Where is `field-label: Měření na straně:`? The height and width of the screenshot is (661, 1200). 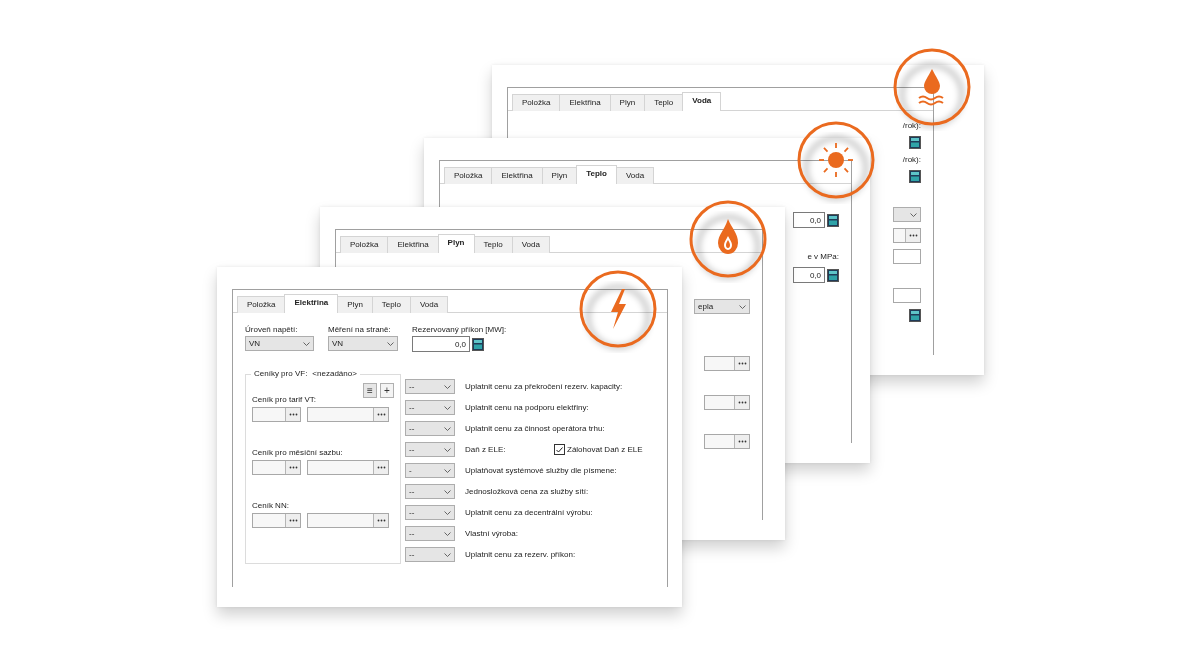
field-label: Měření na straně: is located at coordinates (360, 329).